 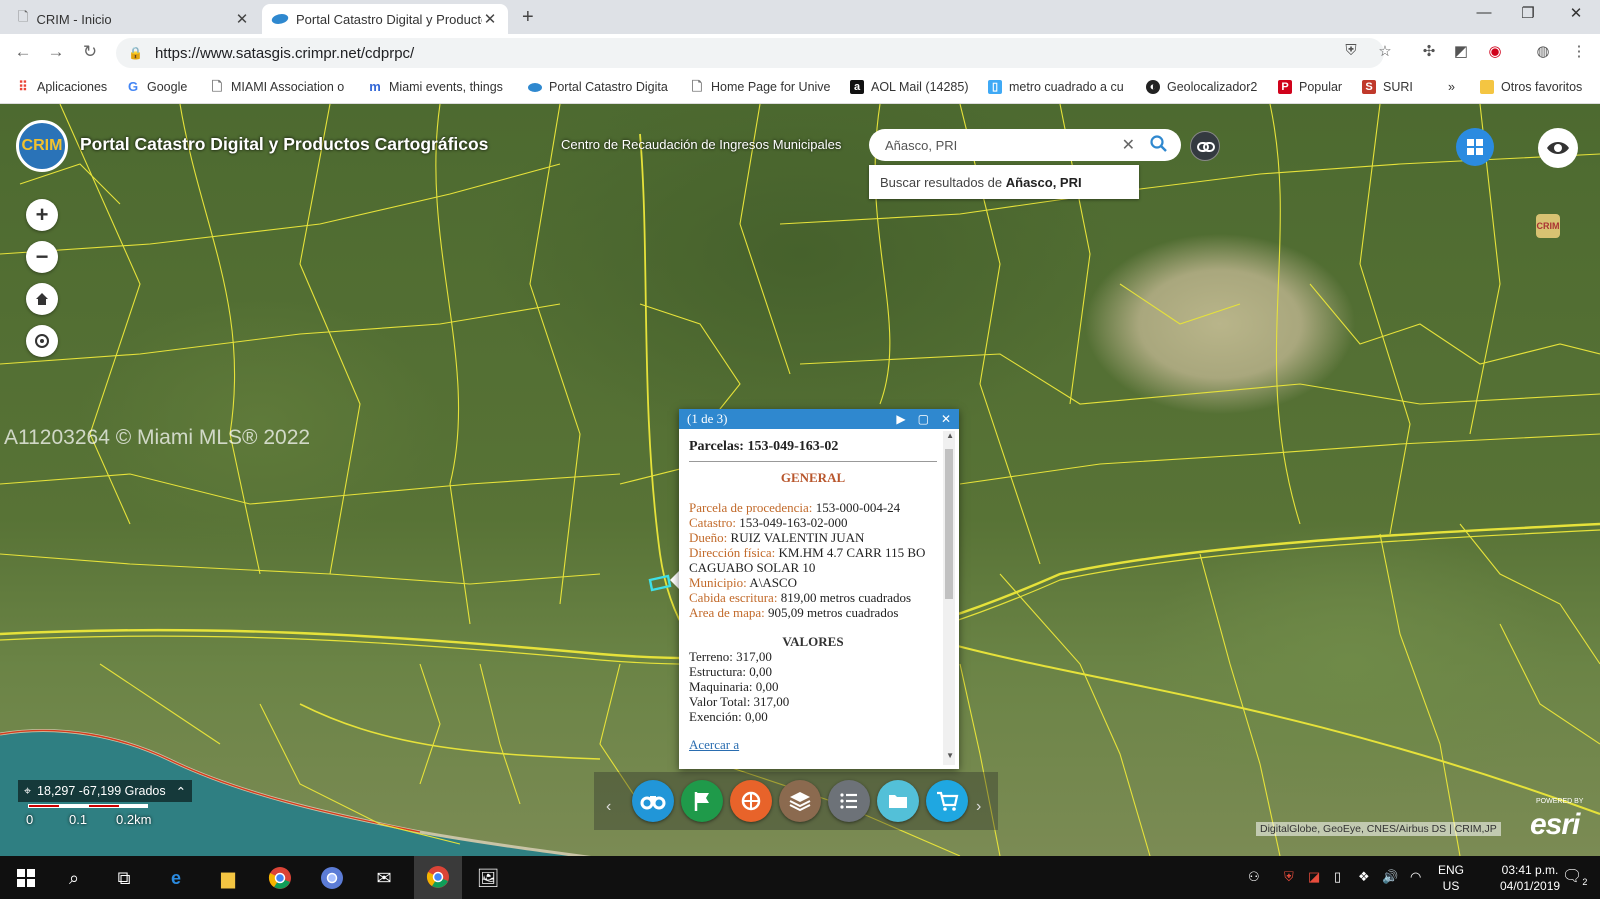 I want to click on layers-tool-button, so click(x=800, y=801).